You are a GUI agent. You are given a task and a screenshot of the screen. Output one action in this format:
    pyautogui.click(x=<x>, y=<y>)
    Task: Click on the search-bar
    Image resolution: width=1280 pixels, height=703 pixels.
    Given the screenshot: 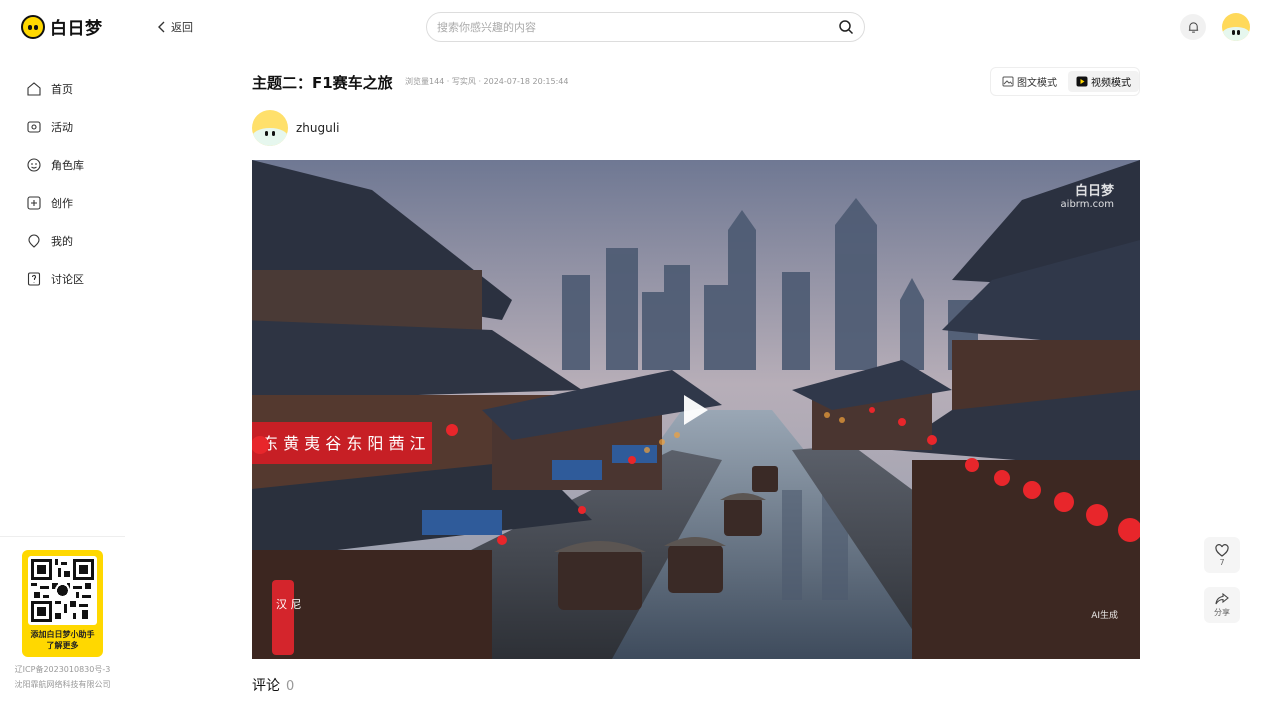 What is the action you would take?
    pyautogui.click(x=645, y=27)
    